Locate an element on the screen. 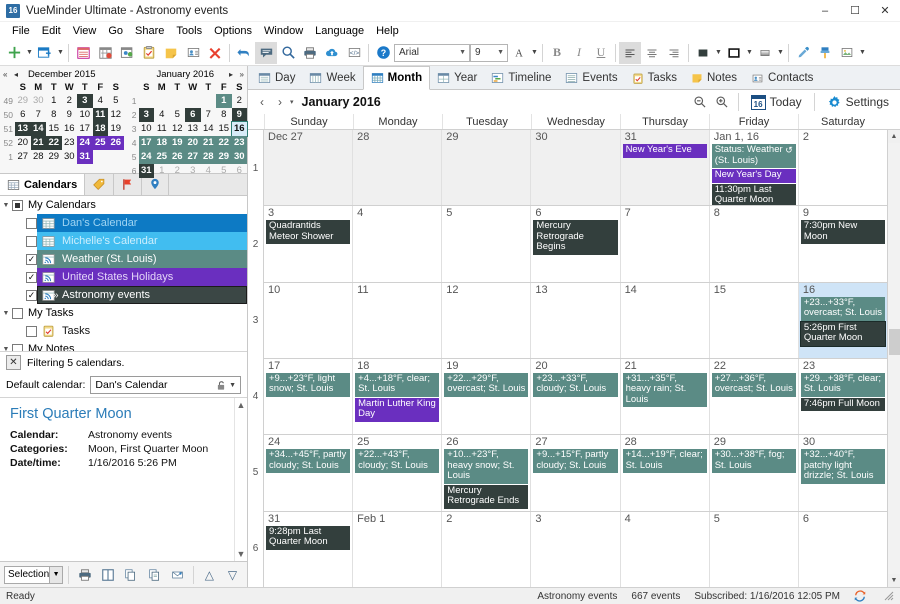  mini-day: 26 is located at coordinates (116, 143).